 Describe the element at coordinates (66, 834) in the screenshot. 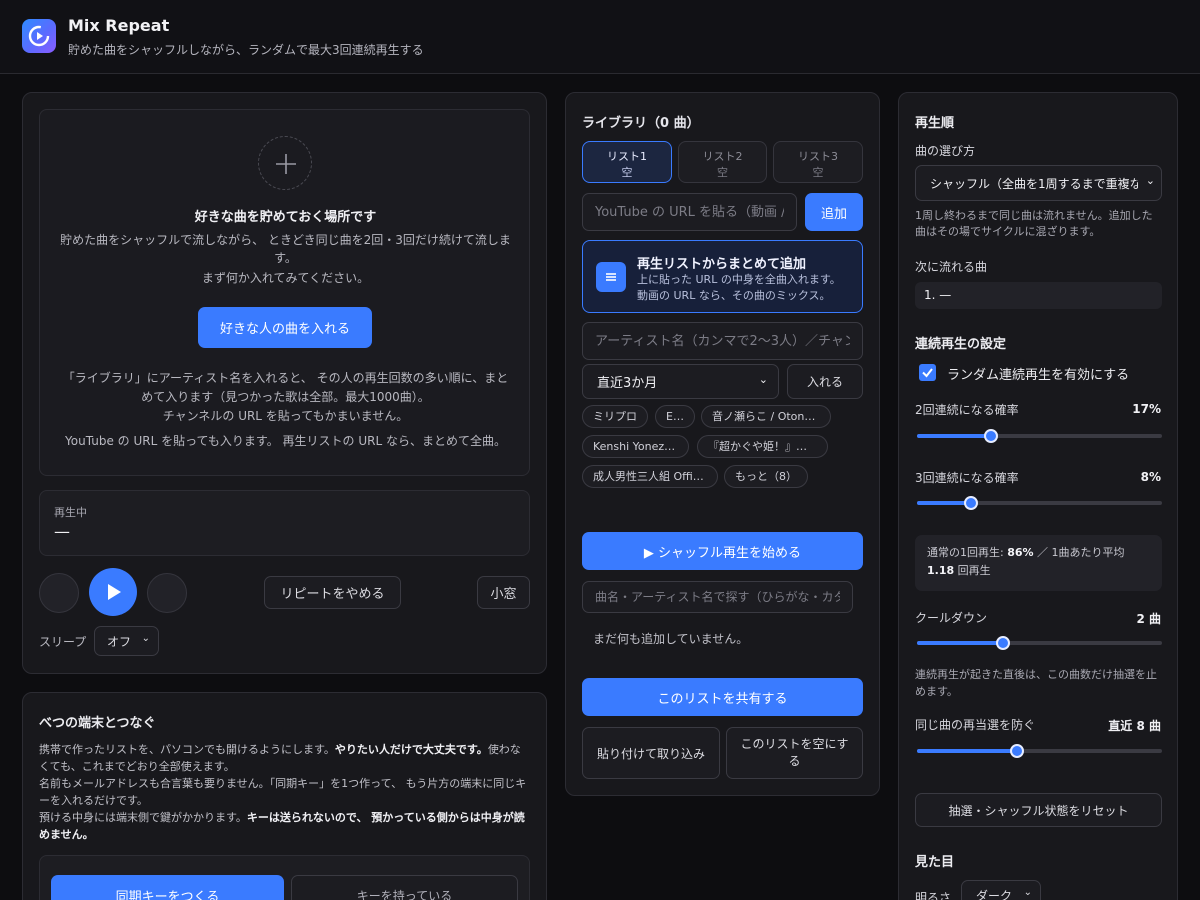

I see `sync-p3-bold-line2: めません。` at that location.